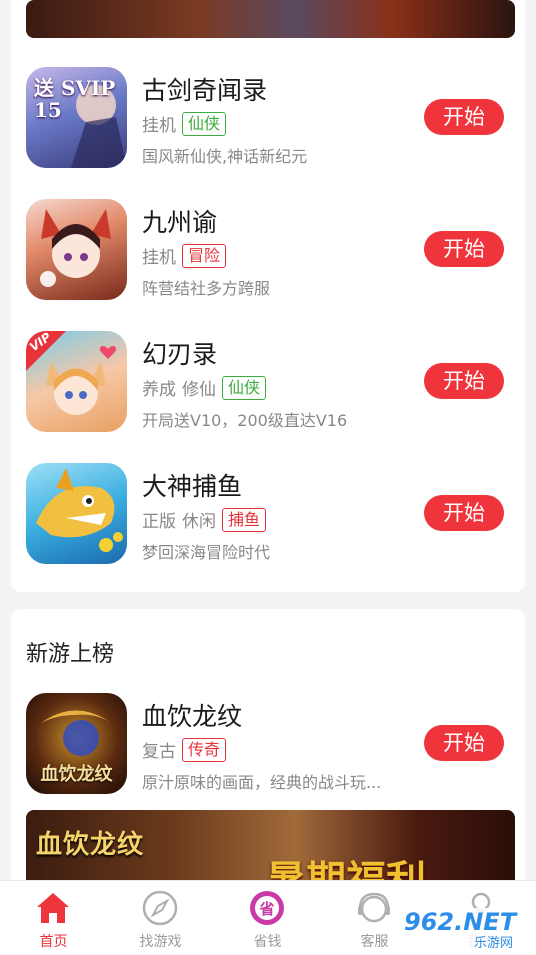 The height and width of the screenshot is (955, 536). What do you see at coordinates (206, 552) in the screenshot?
I see `game-description: 梦回深海冒险时代` at bounding box center [206, 552].